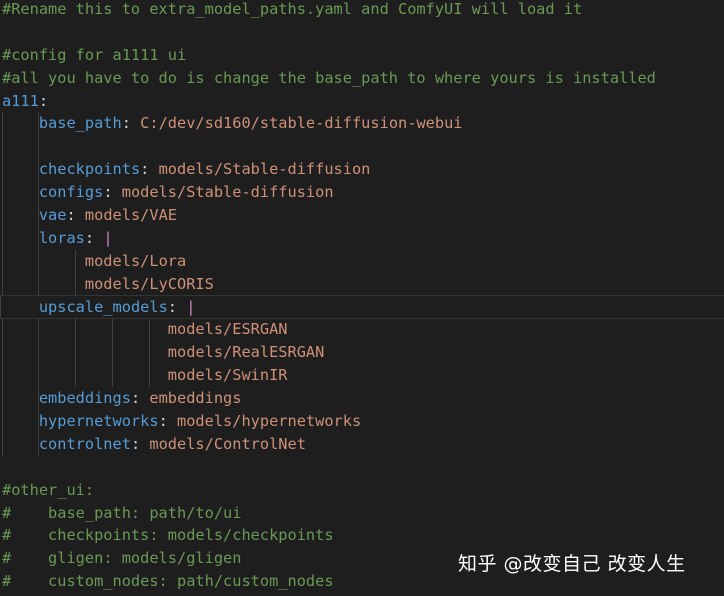  I want to click on code-line: hypernetworks: models/hypernetworks, so click(363, 421).